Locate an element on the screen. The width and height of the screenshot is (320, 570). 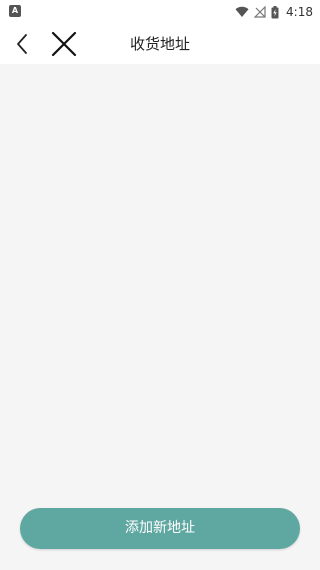
close-button is located at coordinates (64, 44).